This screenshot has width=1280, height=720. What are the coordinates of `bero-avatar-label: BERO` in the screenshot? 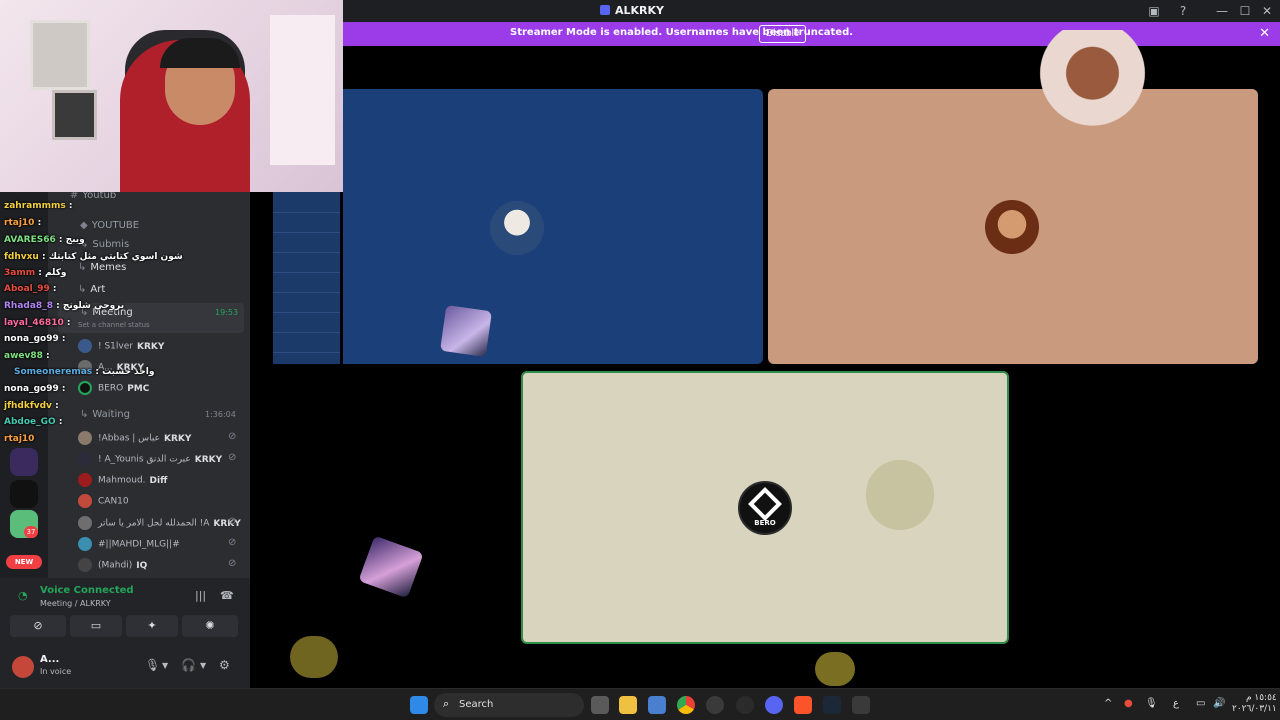 It's located at (765, 523).